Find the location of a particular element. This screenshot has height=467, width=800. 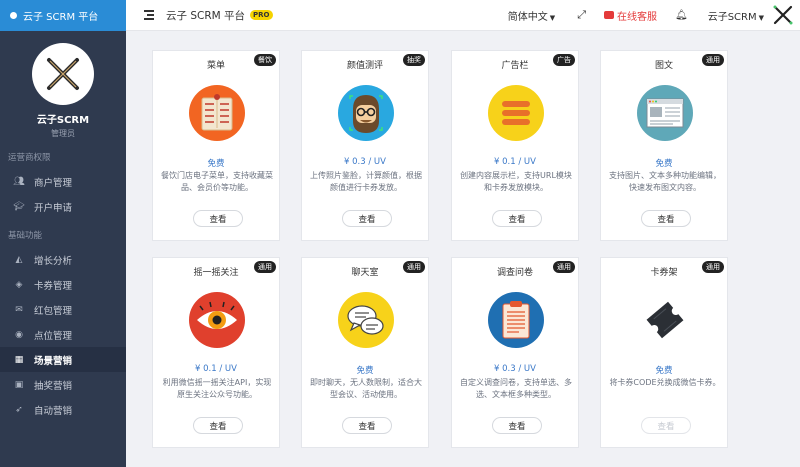

user-menu: 云子SCRM ▼ is located at coordinates (736, 15).